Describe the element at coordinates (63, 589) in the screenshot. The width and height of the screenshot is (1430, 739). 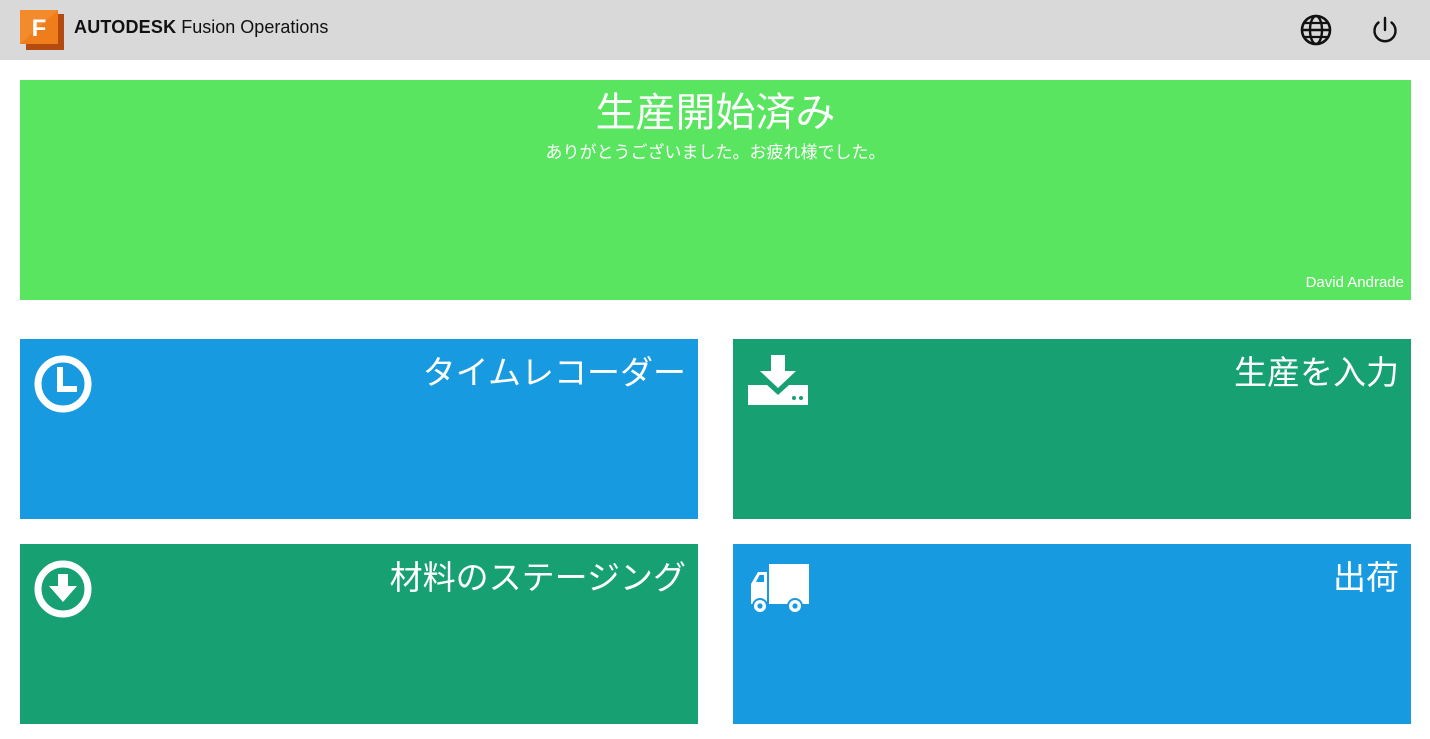
I see `download-circle-icon` at that location.